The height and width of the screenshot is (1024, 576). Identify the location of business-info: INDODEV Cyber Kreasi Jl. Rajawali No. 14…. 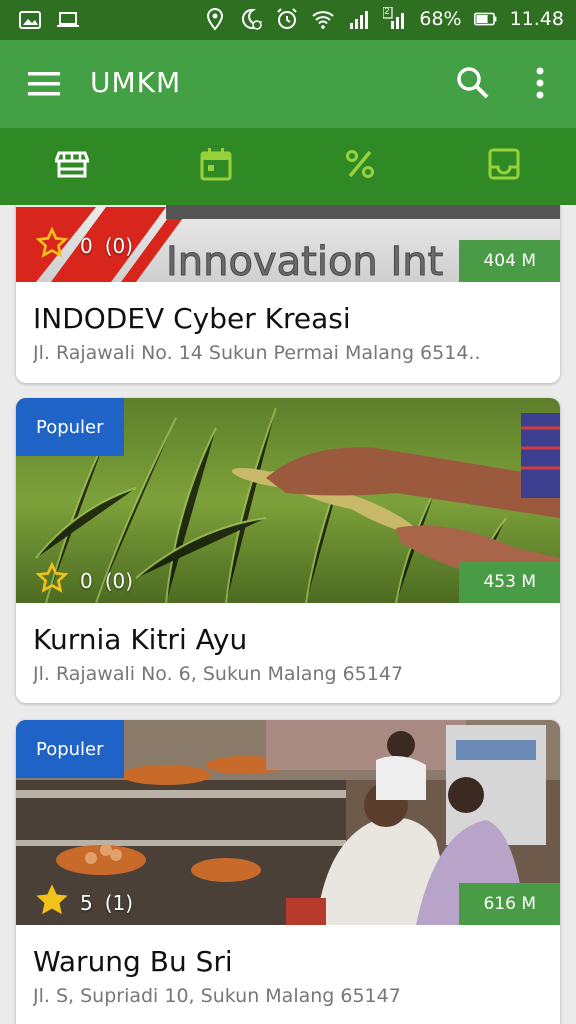
(288, 332).